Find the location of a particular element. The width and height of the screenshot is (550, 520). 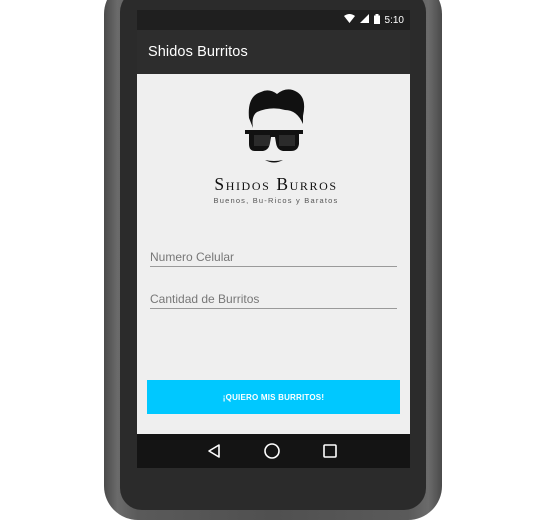

burrito-quantity-field is located at coordinates (273, 300).